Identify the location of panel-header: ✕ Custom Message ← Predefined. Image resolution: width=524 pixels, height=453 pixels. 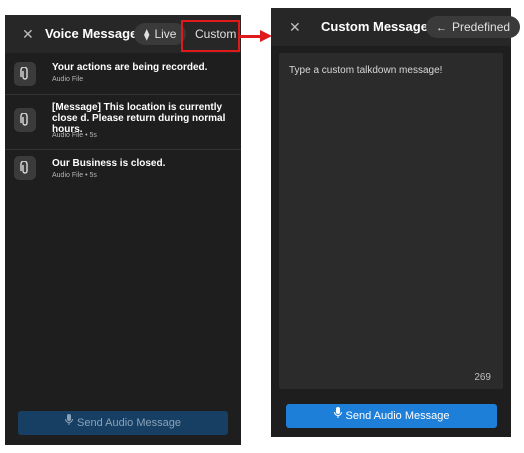
(396, 27).